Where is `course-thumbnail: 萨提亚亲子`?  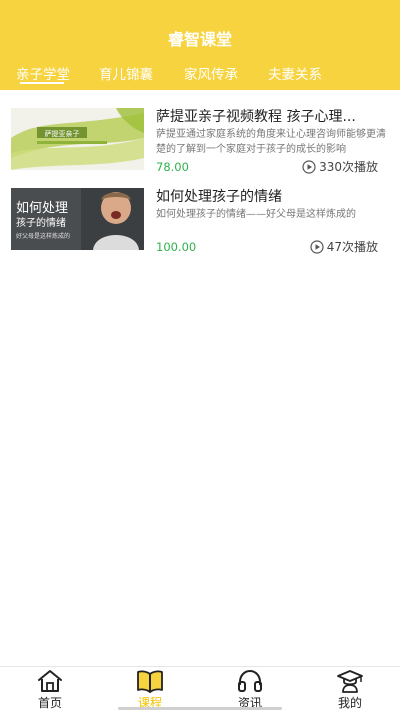
course-thumbnail: 萨提亚亲子 is located at coordinates (77, 139).